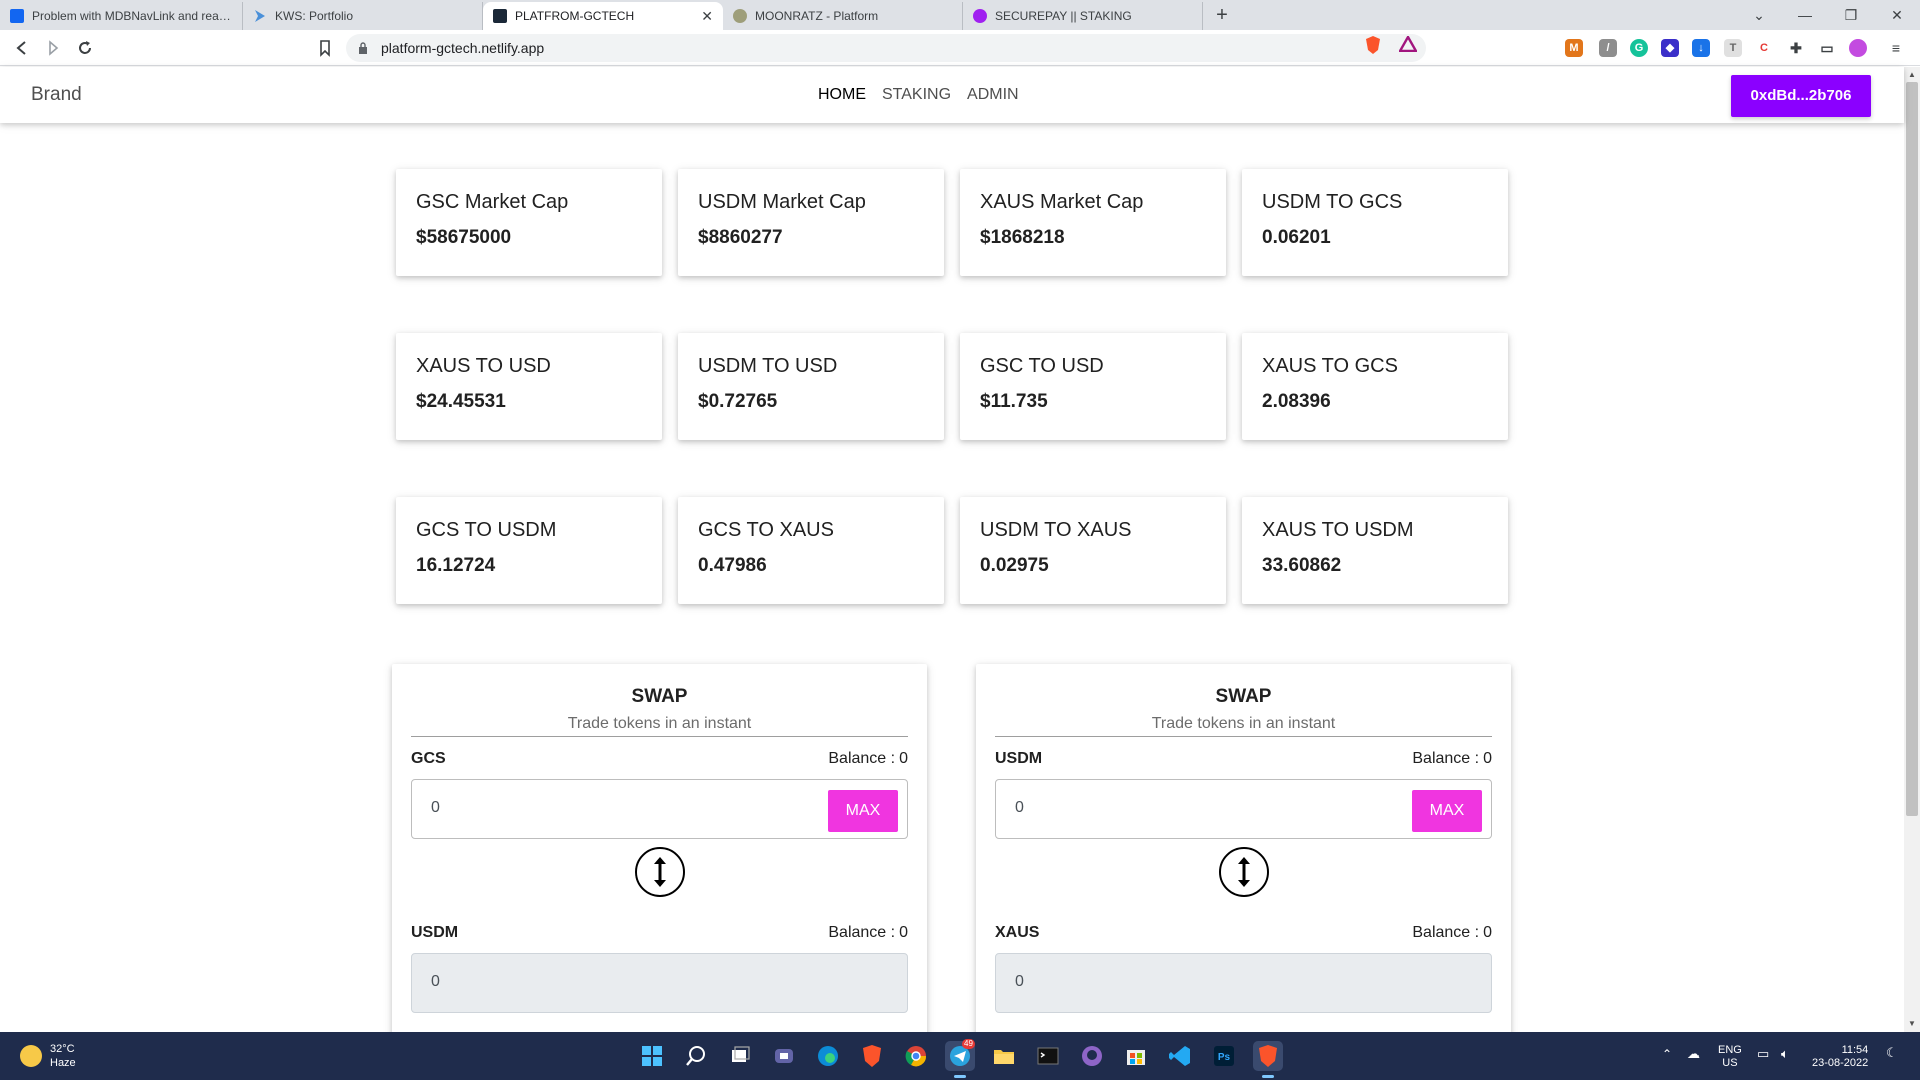  Describe the element at coordinates (1796, 48) in the screenshot. I see `extensions-puzzle-icon: ✚` at that location.